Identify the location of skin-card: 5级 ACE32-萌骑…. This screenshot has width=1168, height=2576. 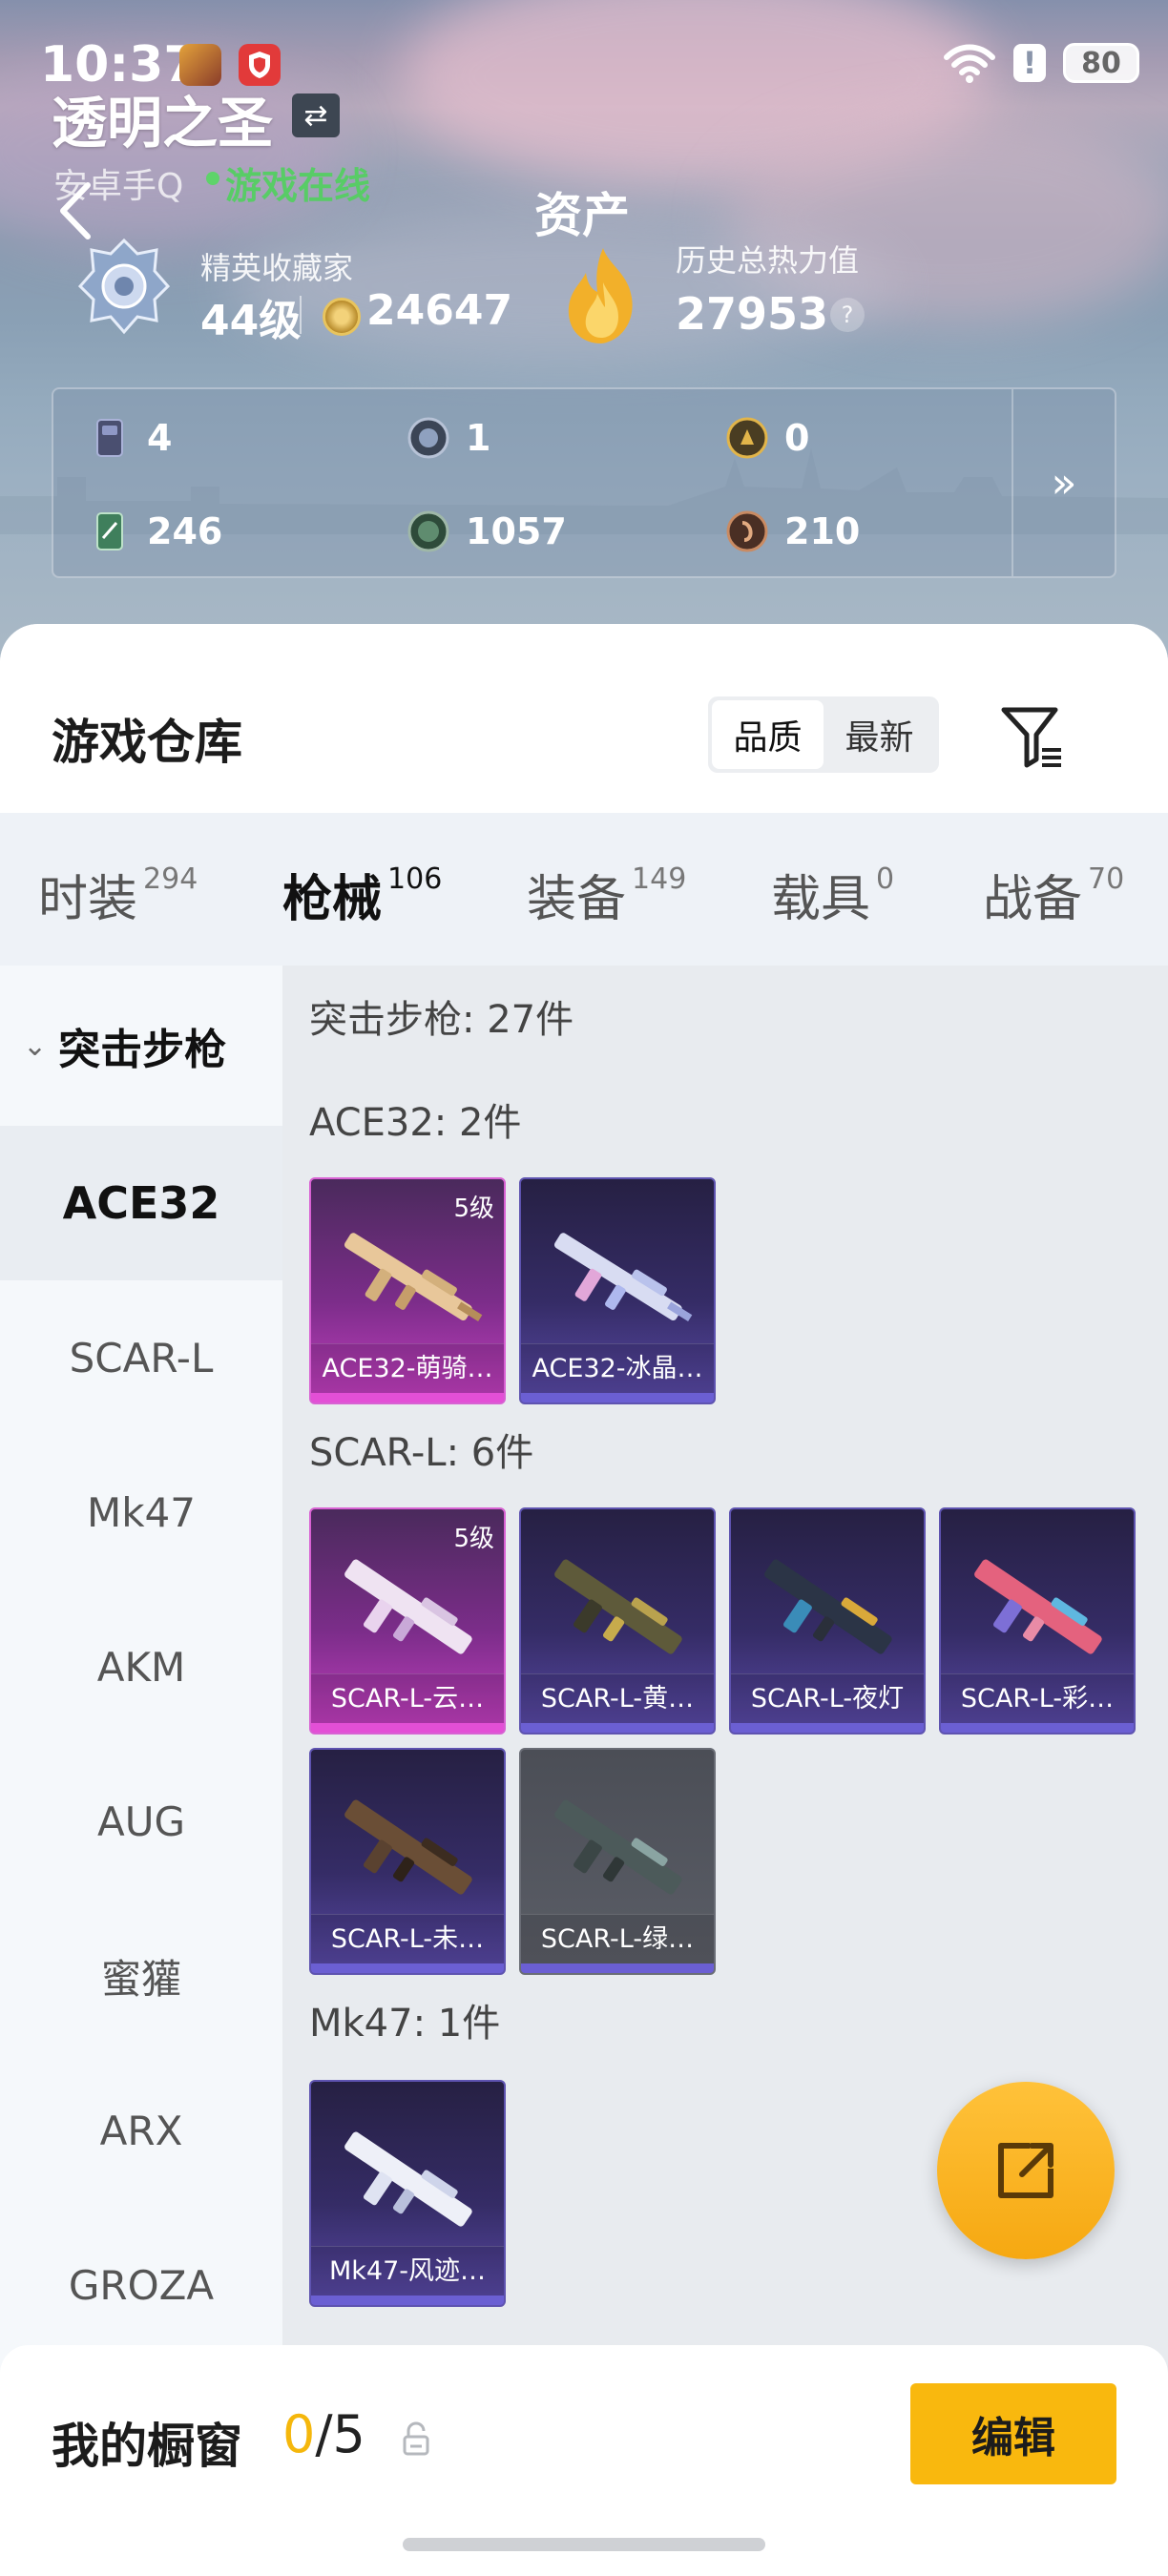
(407, 1290).